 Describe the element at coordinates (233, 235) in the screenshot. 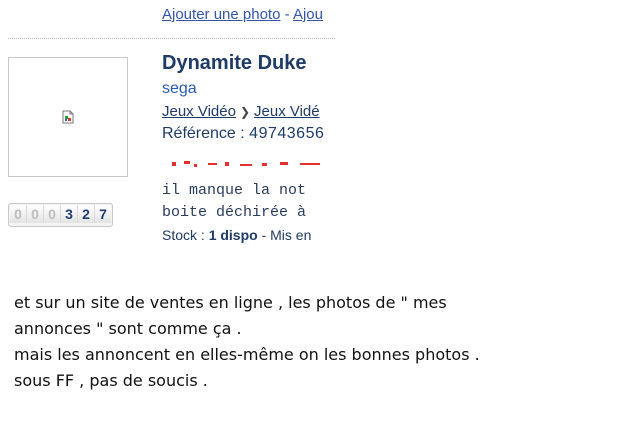

I see `stock-value: 1 dispo` at that location.